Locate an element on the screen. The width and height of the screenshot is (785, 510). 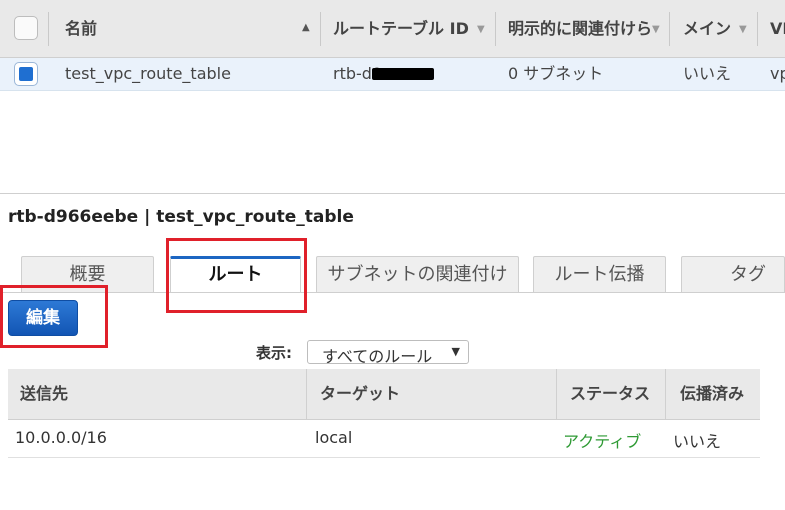
sort-ascending-icon: ▲ is located at coordinates (306, 27).